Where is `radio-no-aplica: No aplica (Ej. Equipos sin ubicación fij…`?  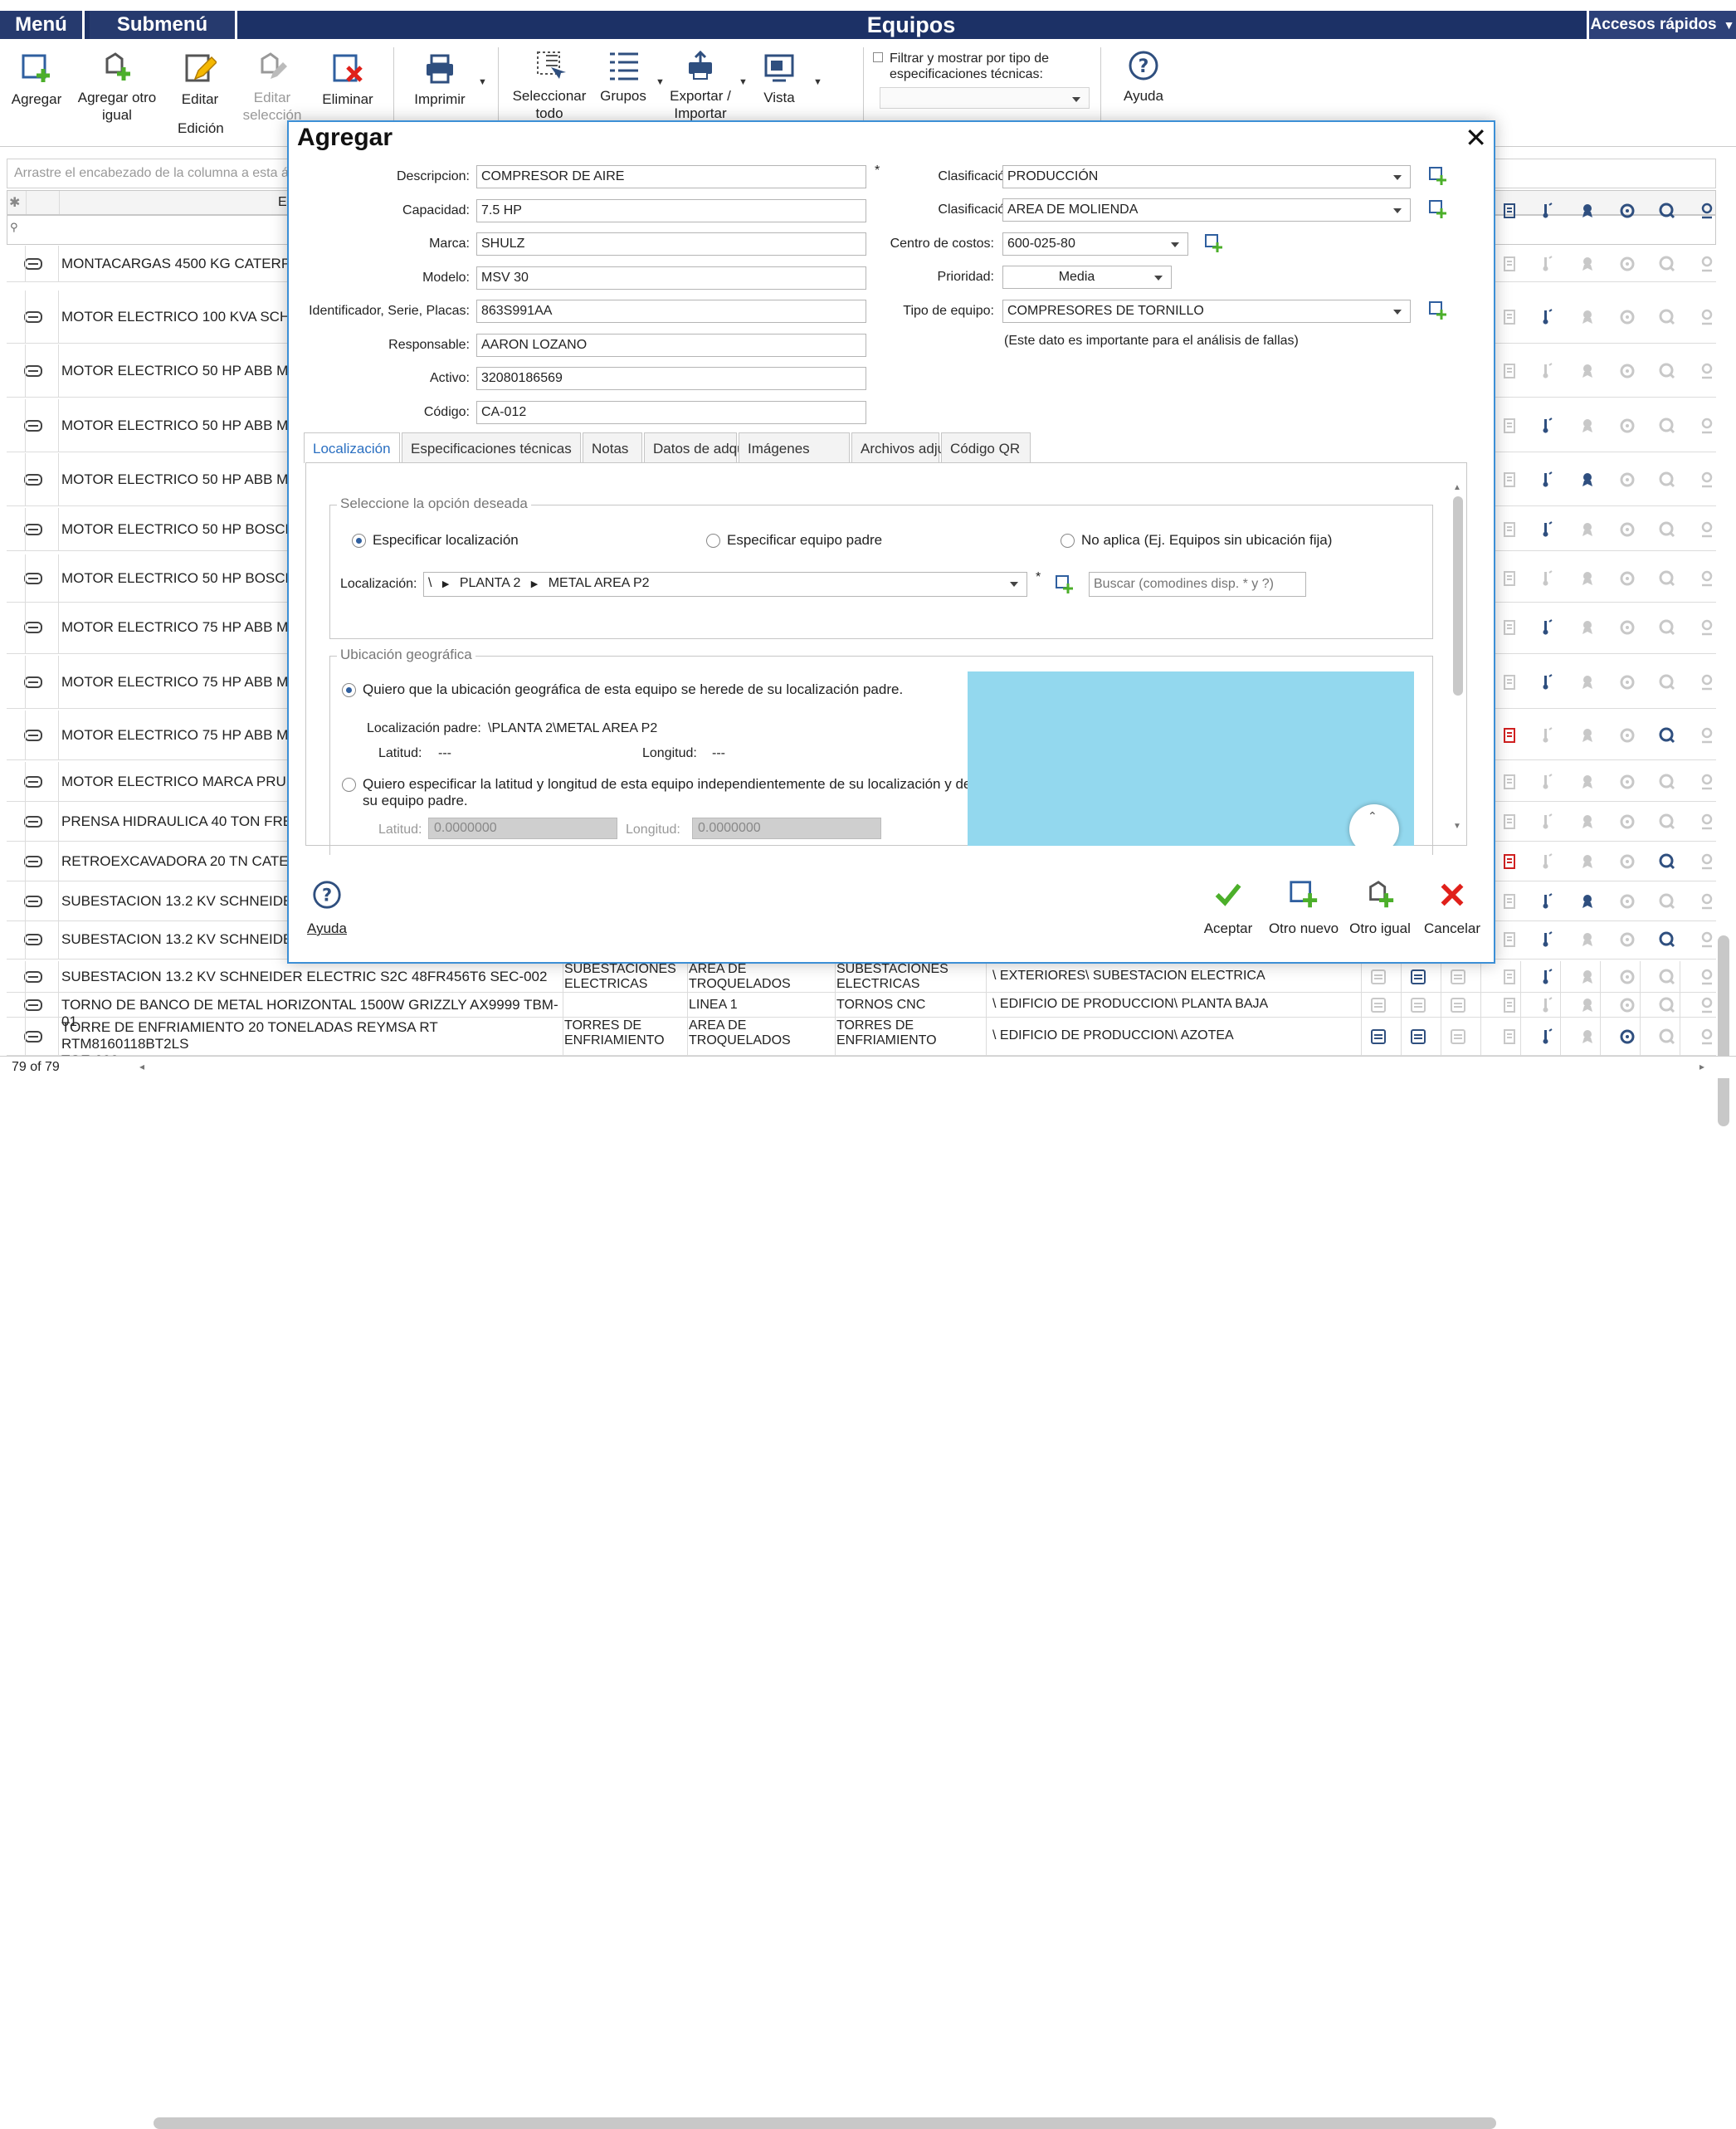 radio-no-aplica: No aplica (Ej. Equipos sin ubicación fij… is located at coordinates (1196, 540).